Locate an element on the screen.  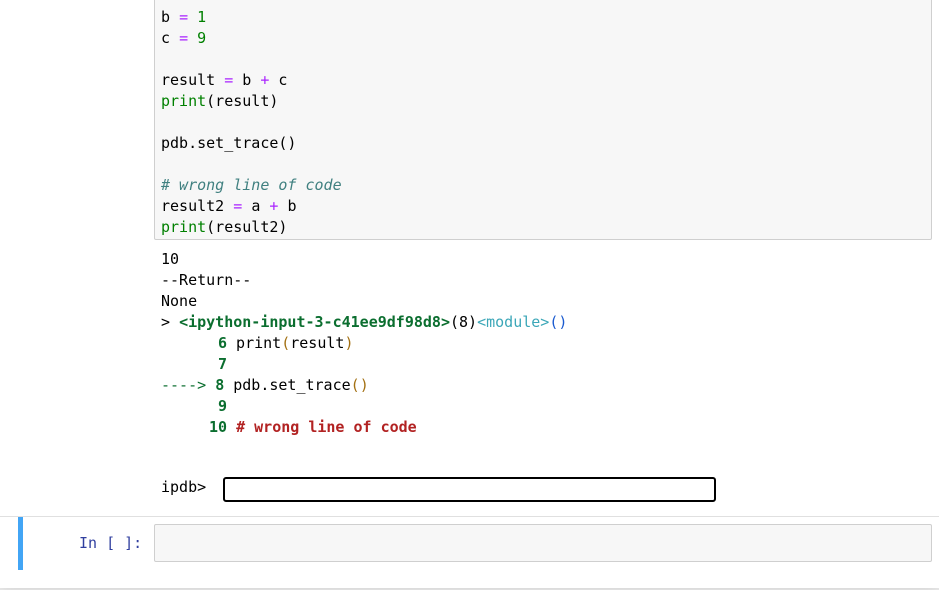
code-line: b = 1 is located at coordinates (183, 17).